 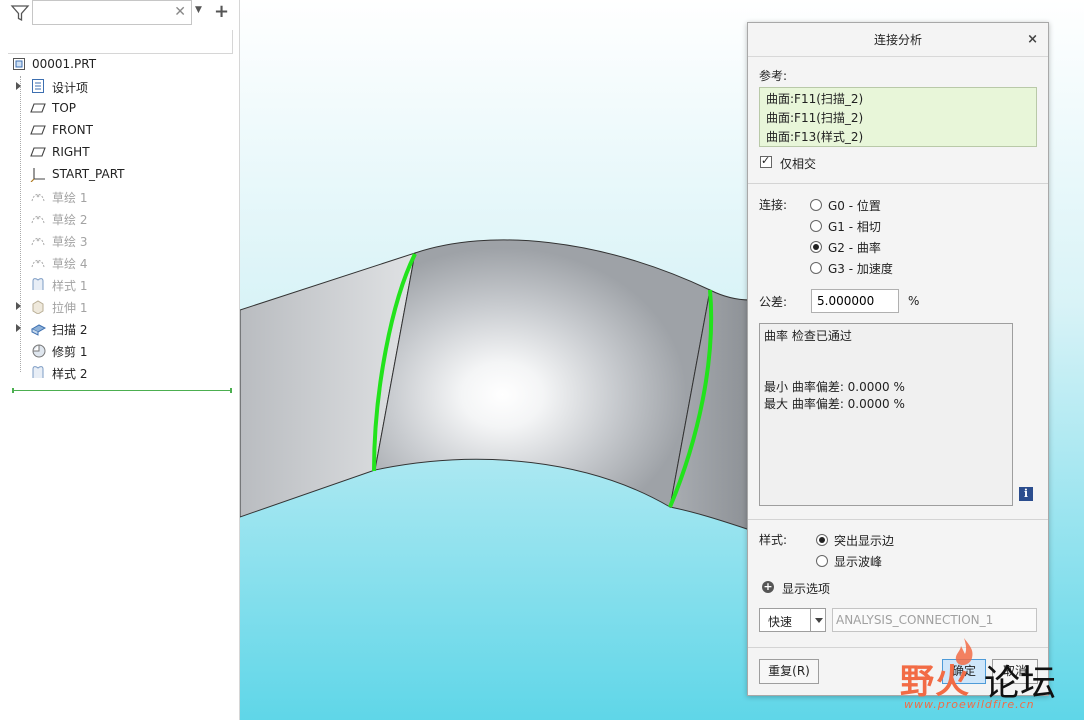 What do you see at coordinates (858, 561) in the screenshot?
I see `style-option-label: 显示波峰` at bounding box center [858, 561].